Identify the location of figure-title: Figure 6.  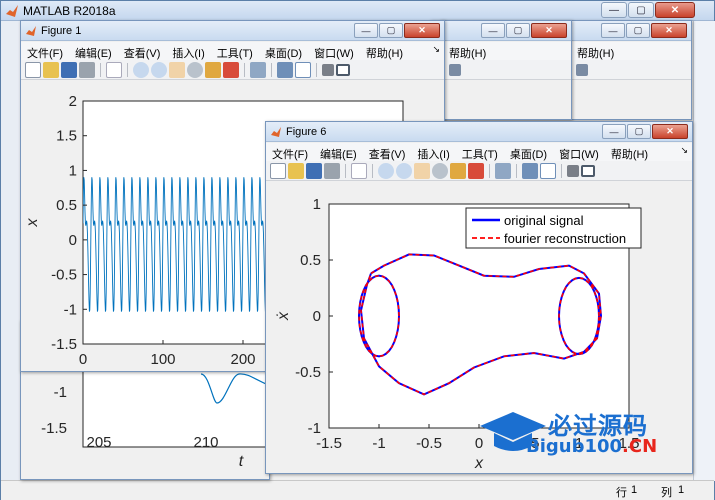
(306, 132).